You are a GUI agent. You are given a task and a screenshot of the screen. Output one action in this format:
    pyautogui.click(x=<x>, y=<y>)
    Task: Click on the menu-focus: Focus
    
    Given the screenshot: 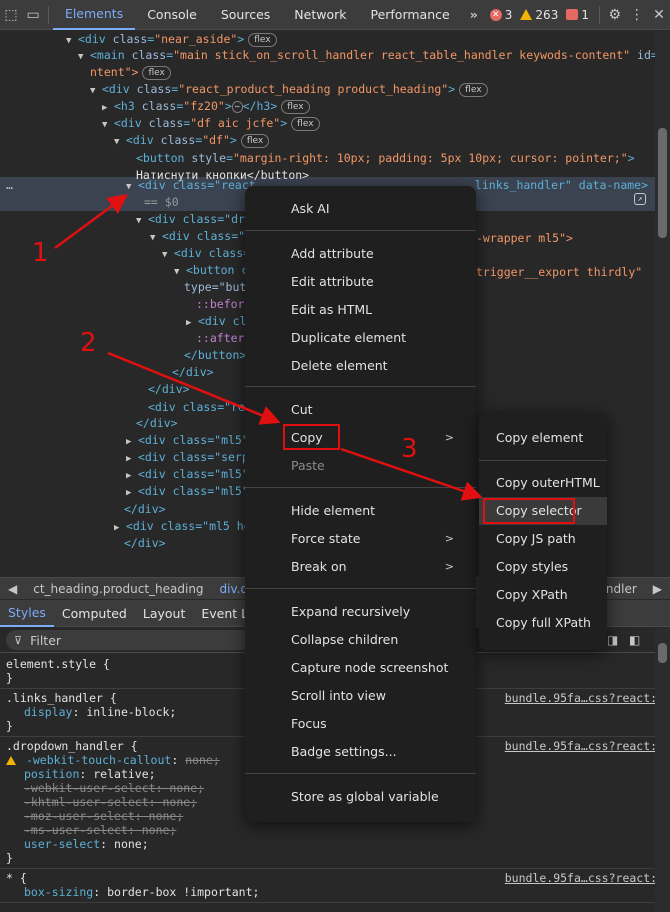 What is the action you would take?
    pyautogui.click(x=360, y=724)
    